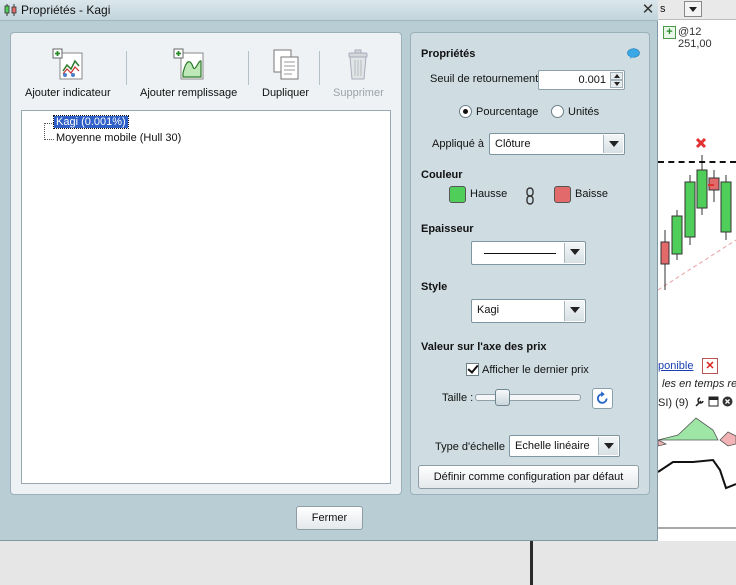 The height and width of the screenshot is (585, 736). I want to click on bg-candlestick-chart, so click(697, 214).